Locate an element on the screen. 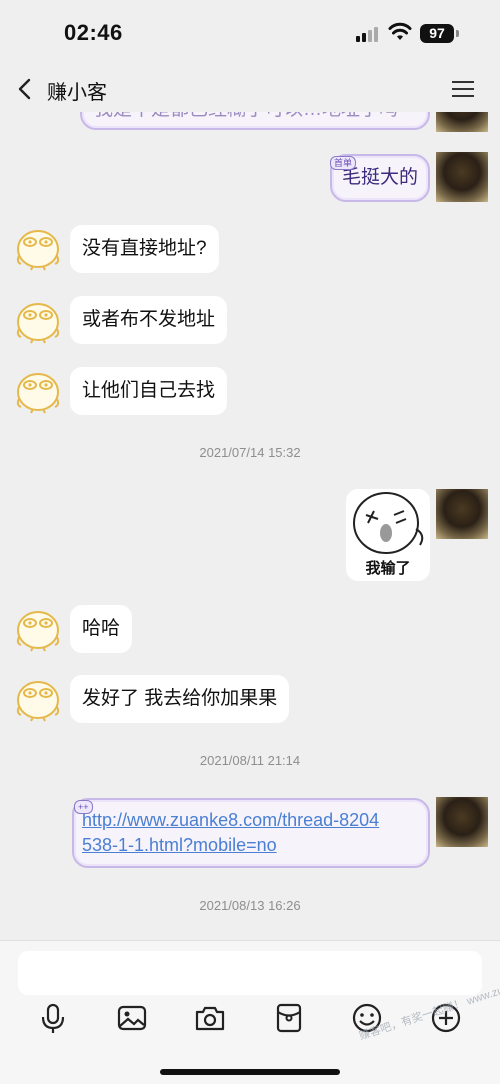  nav-bar: 赚小客 is located at coordinates (250, 89).